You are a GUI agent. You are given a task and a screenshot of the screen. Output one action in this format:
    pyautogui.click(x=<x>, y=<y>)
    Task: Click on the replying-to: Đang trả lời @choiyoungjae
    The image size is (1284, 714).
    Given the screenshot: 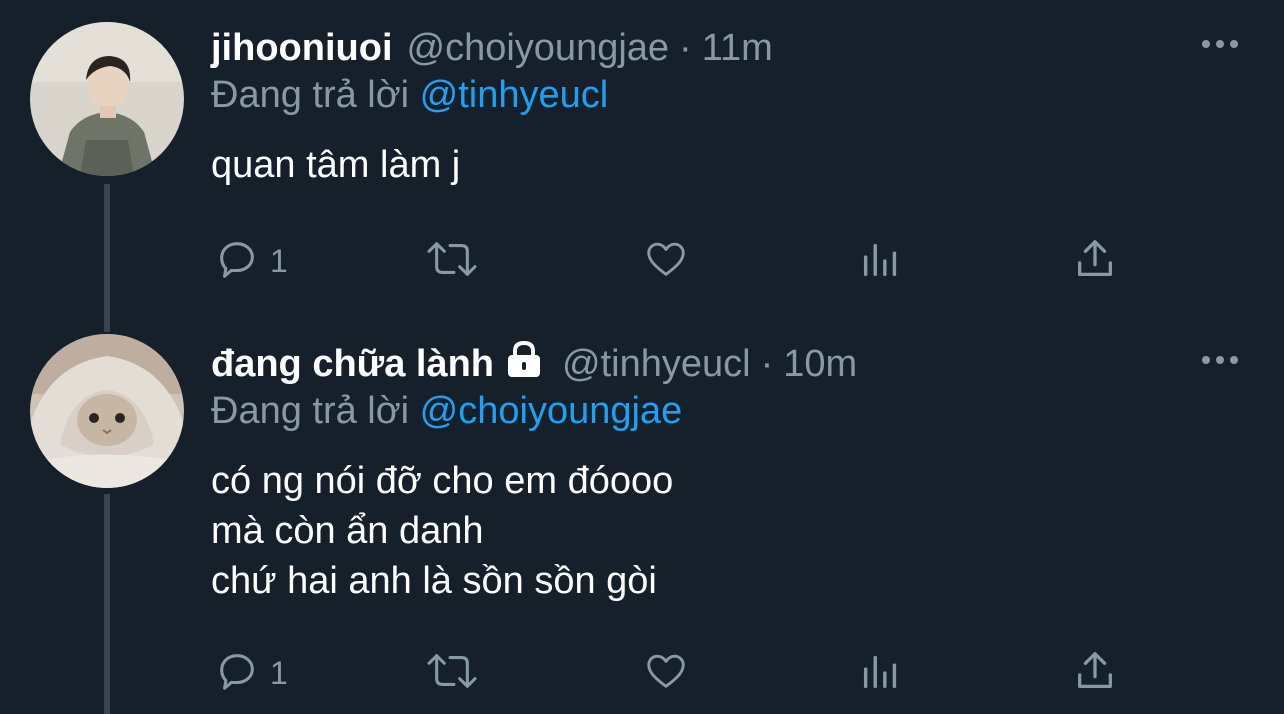 What is the action you would take?
    pyautogui.click(x=446, y=414)
    